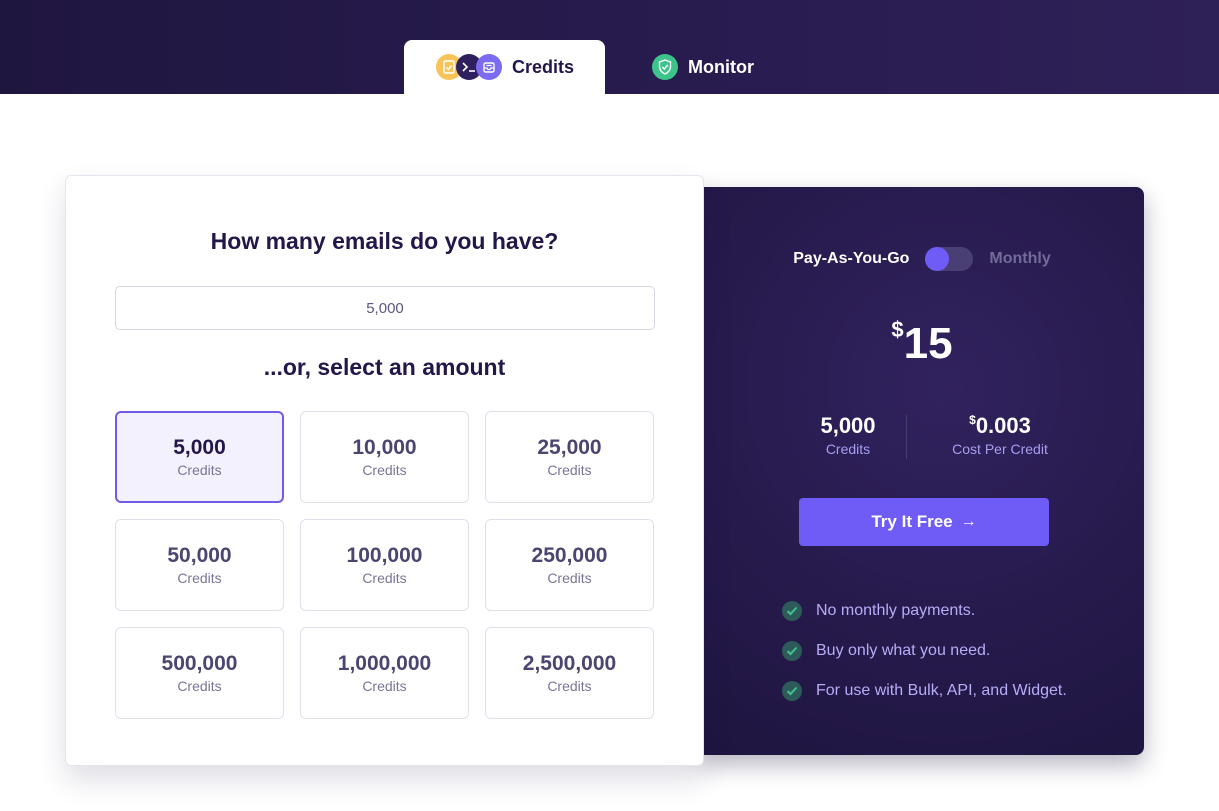 The height and width of the screenshot is (811, 1219). I want to click on billing-toggle-switch, so click(949, 259).